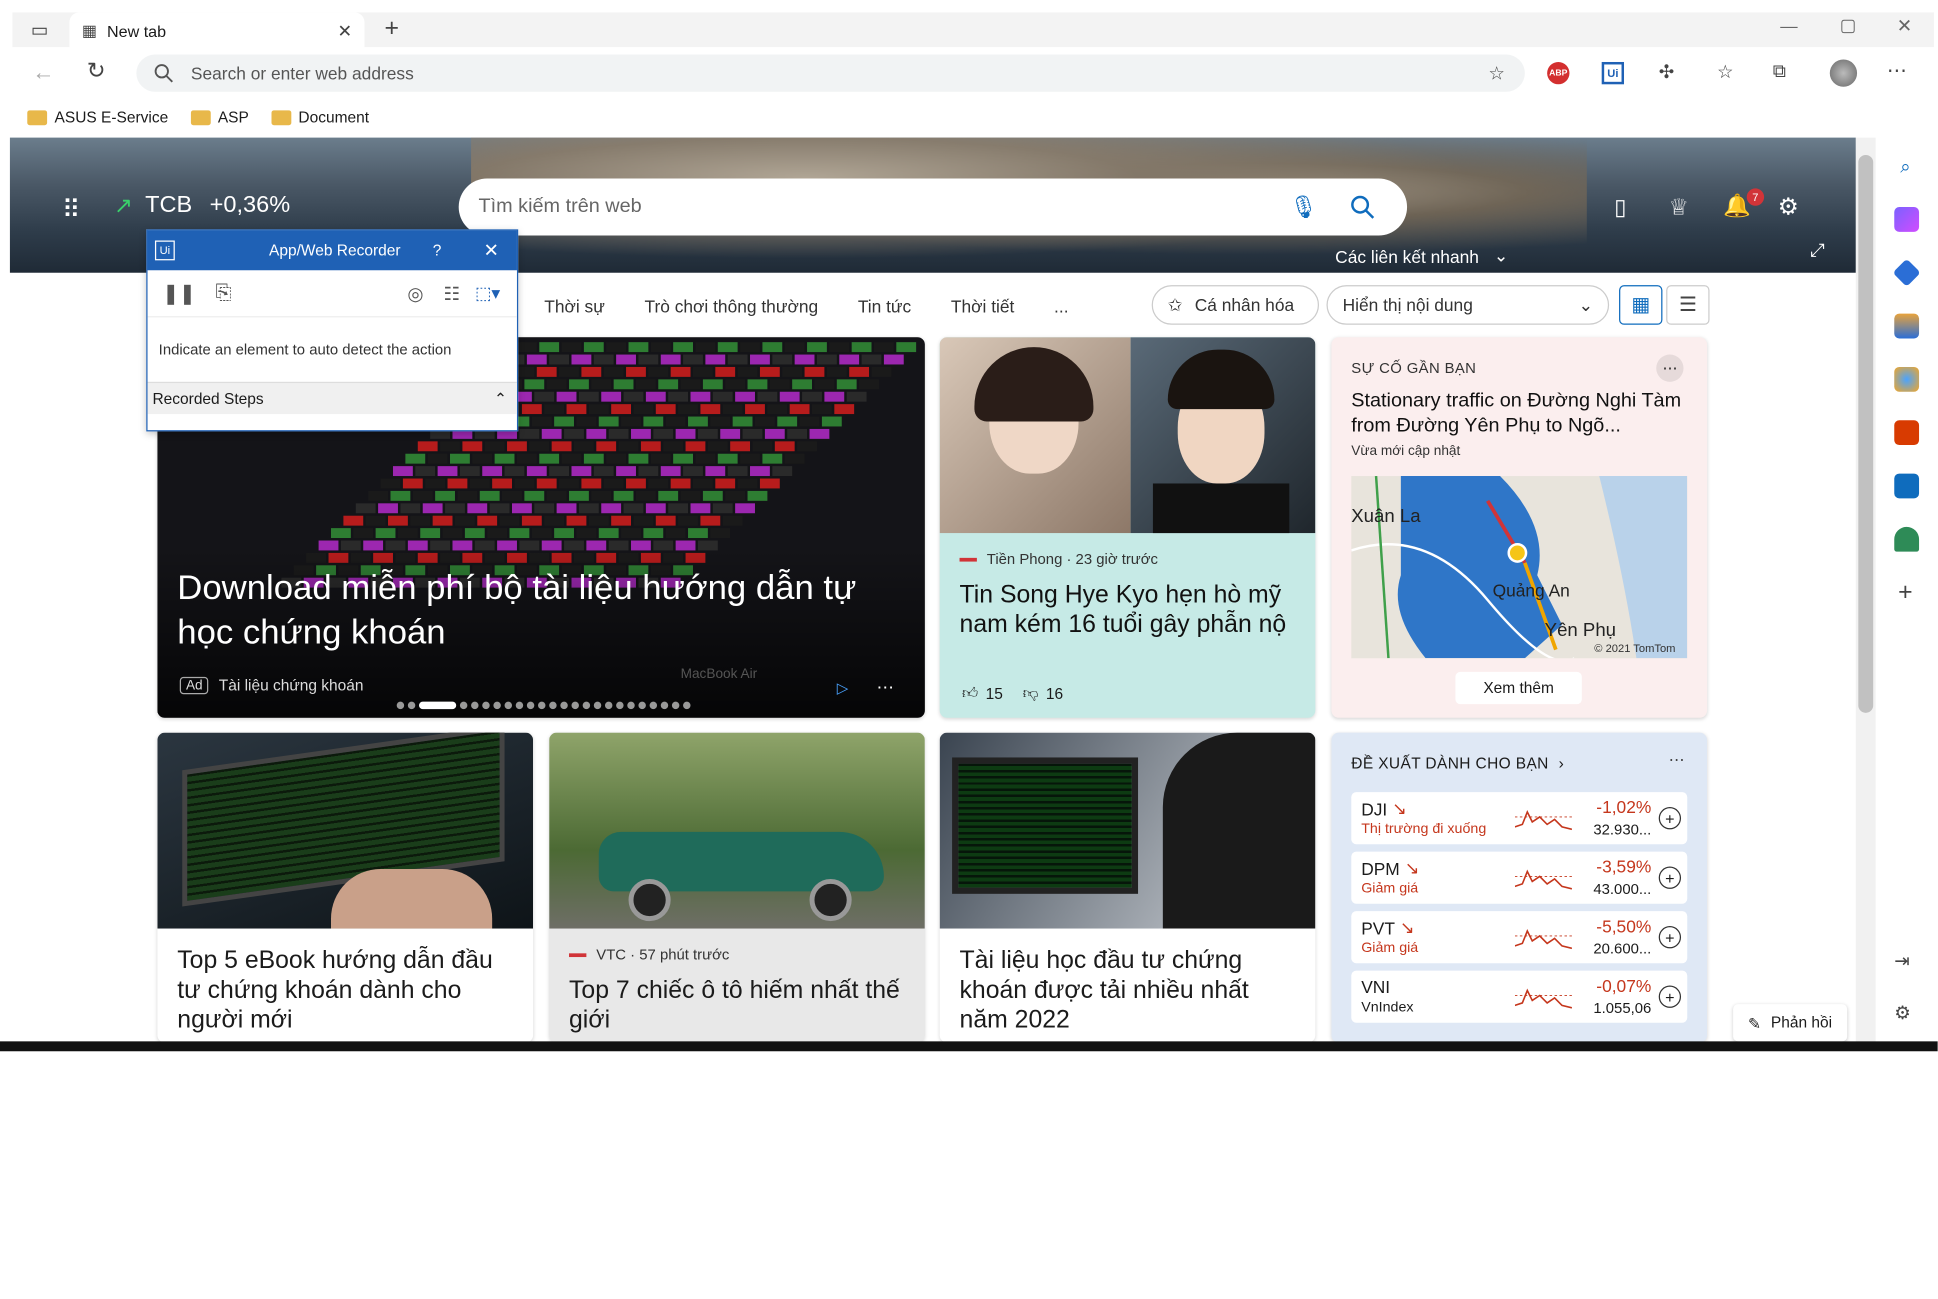 The width and height of the screenshot is (1938, 1299). Describe the element at coordinates (1677, 760) in the screenshot. I see `suggestions-more-icon: ⋯` at that location.